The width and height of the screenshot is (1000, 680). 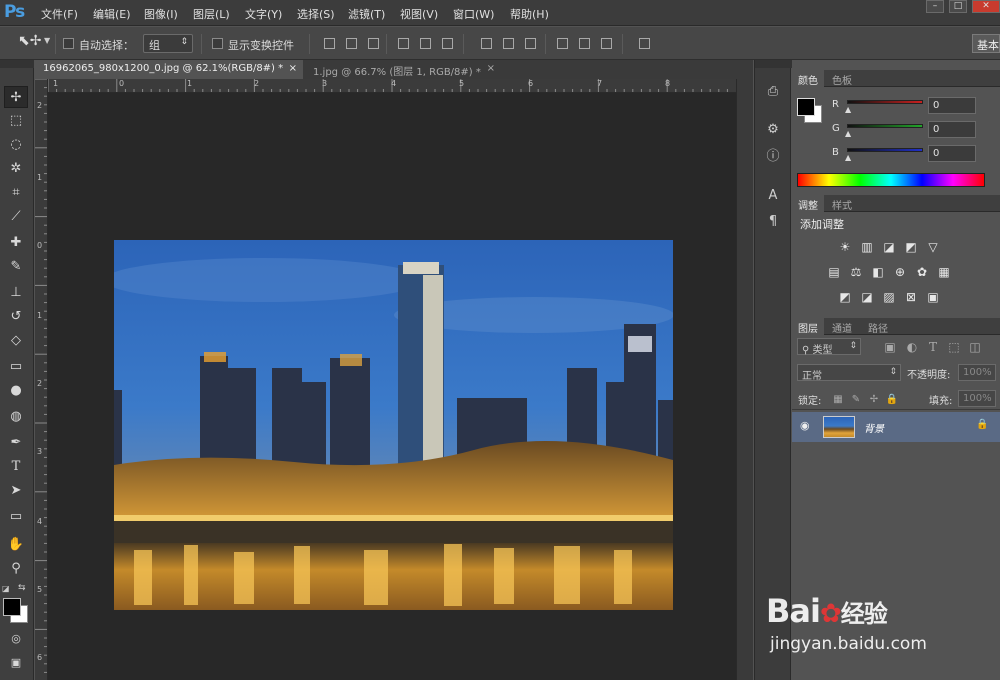 I want to click on align-left-icon, so click(x=402, y=42).